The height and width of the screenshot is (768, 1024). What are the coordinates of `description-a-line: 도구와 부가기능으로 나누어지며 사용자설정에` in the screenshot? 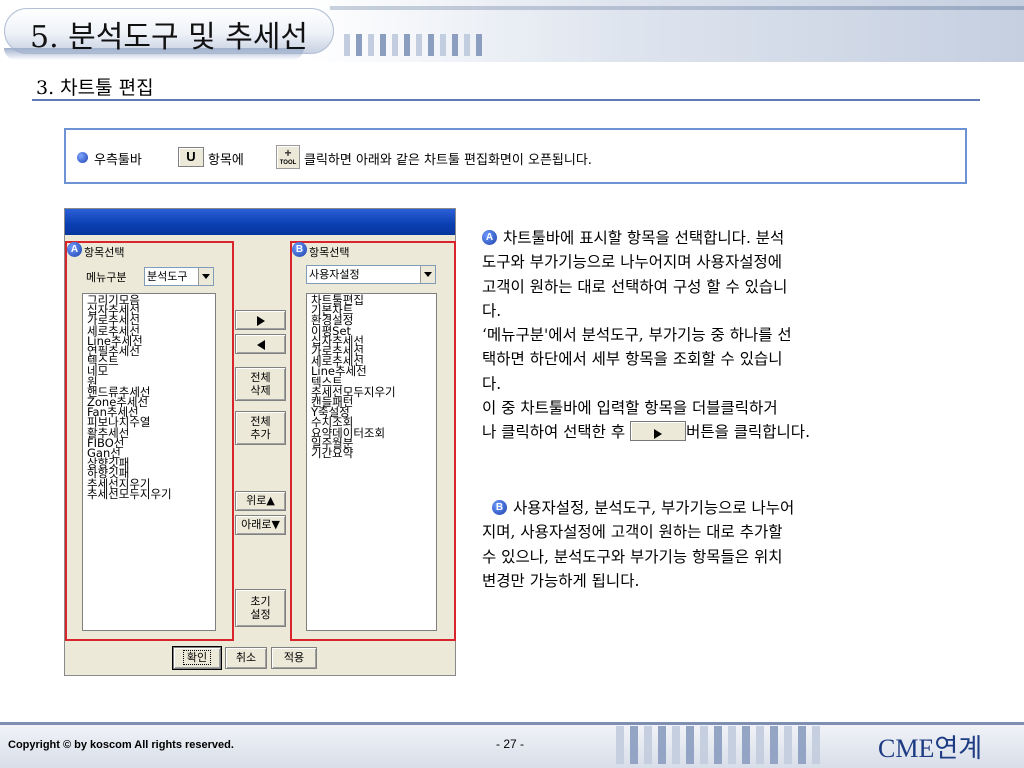 It's located at (632, 262).